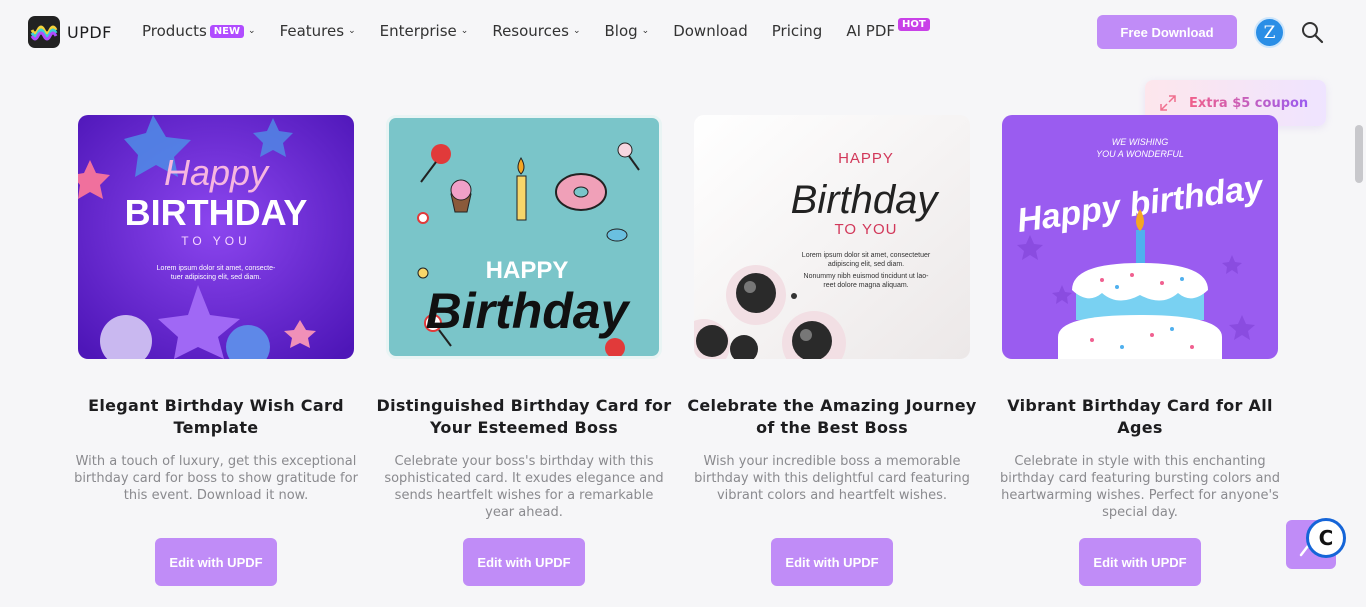 Image resolution: width=1366 pixels, height=607 pixels. What do you see at coordinates (1167, 32) in the screenshot?
I see `free-download-button: Free Download` at bounding box center [1167, 32].